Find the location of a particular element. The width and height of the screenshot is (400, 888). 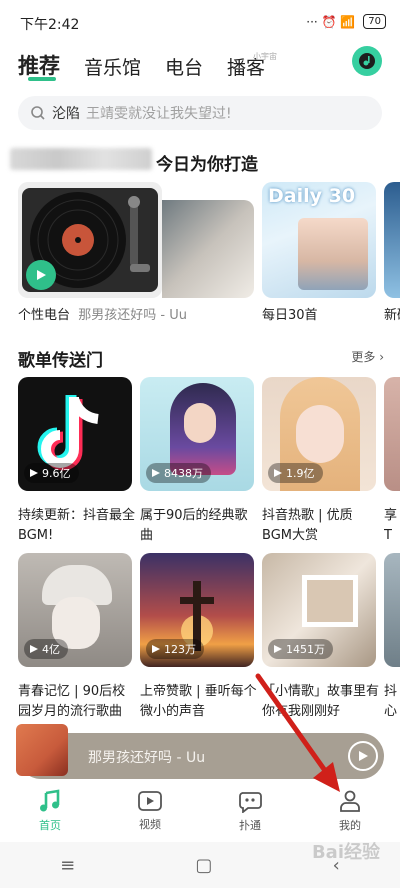

nav-putong: 扑通 is located at coordinates (250, 811).